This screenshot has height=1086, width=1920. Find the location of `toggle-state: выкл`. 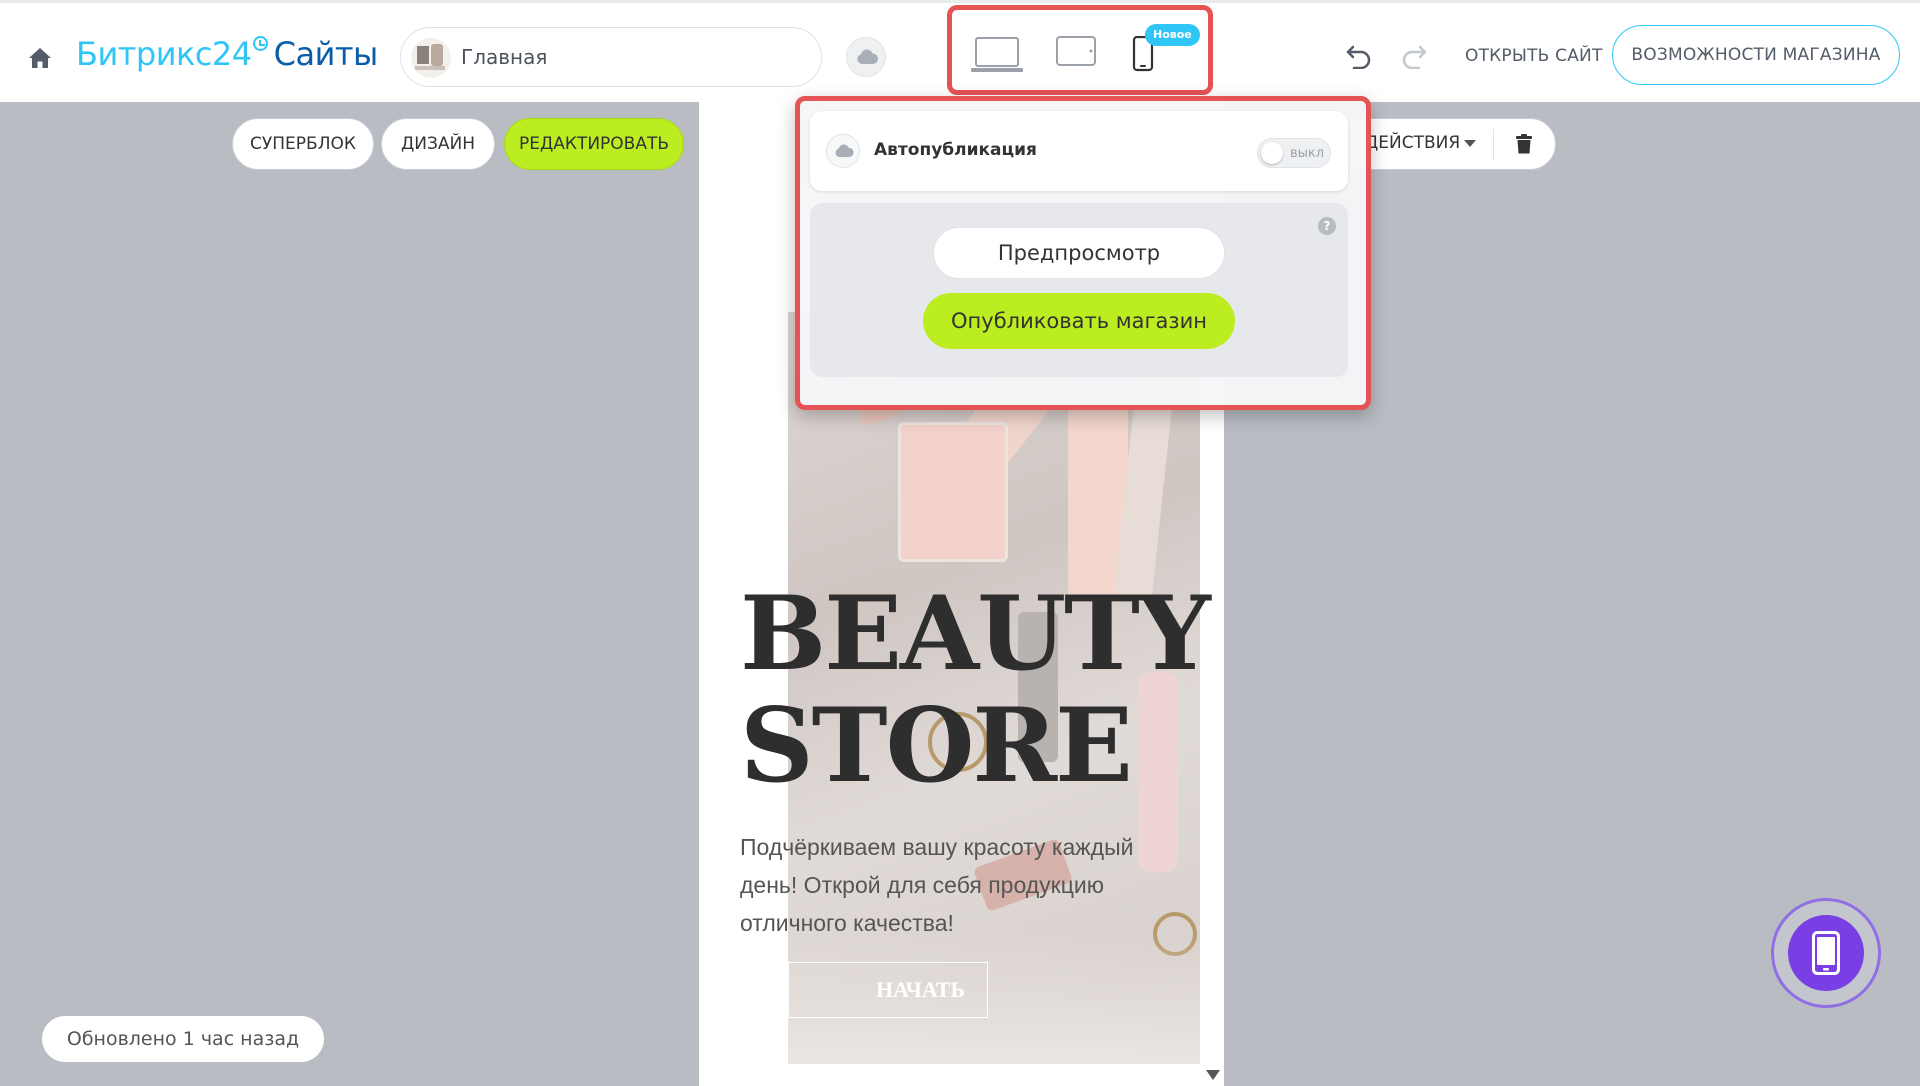

toggle-state: выкл is located at coordinates (1307, 153).